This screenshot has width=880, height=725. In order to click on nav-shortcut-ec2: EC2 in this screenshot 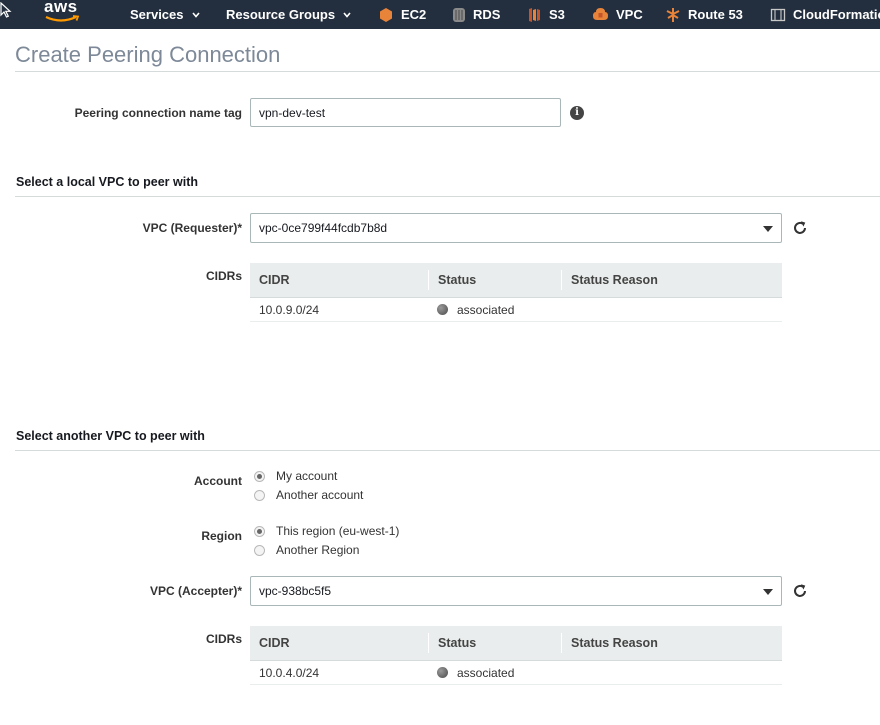, I will do `click(402, 14)`.